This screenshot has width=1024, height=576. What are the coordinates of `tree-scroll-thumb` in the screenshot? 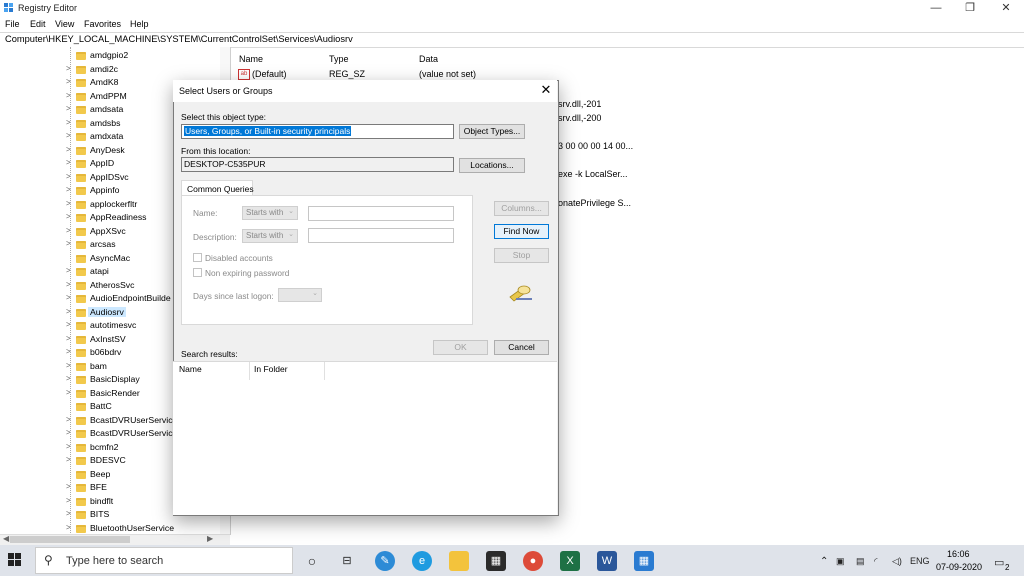 It's located at (70, 539).